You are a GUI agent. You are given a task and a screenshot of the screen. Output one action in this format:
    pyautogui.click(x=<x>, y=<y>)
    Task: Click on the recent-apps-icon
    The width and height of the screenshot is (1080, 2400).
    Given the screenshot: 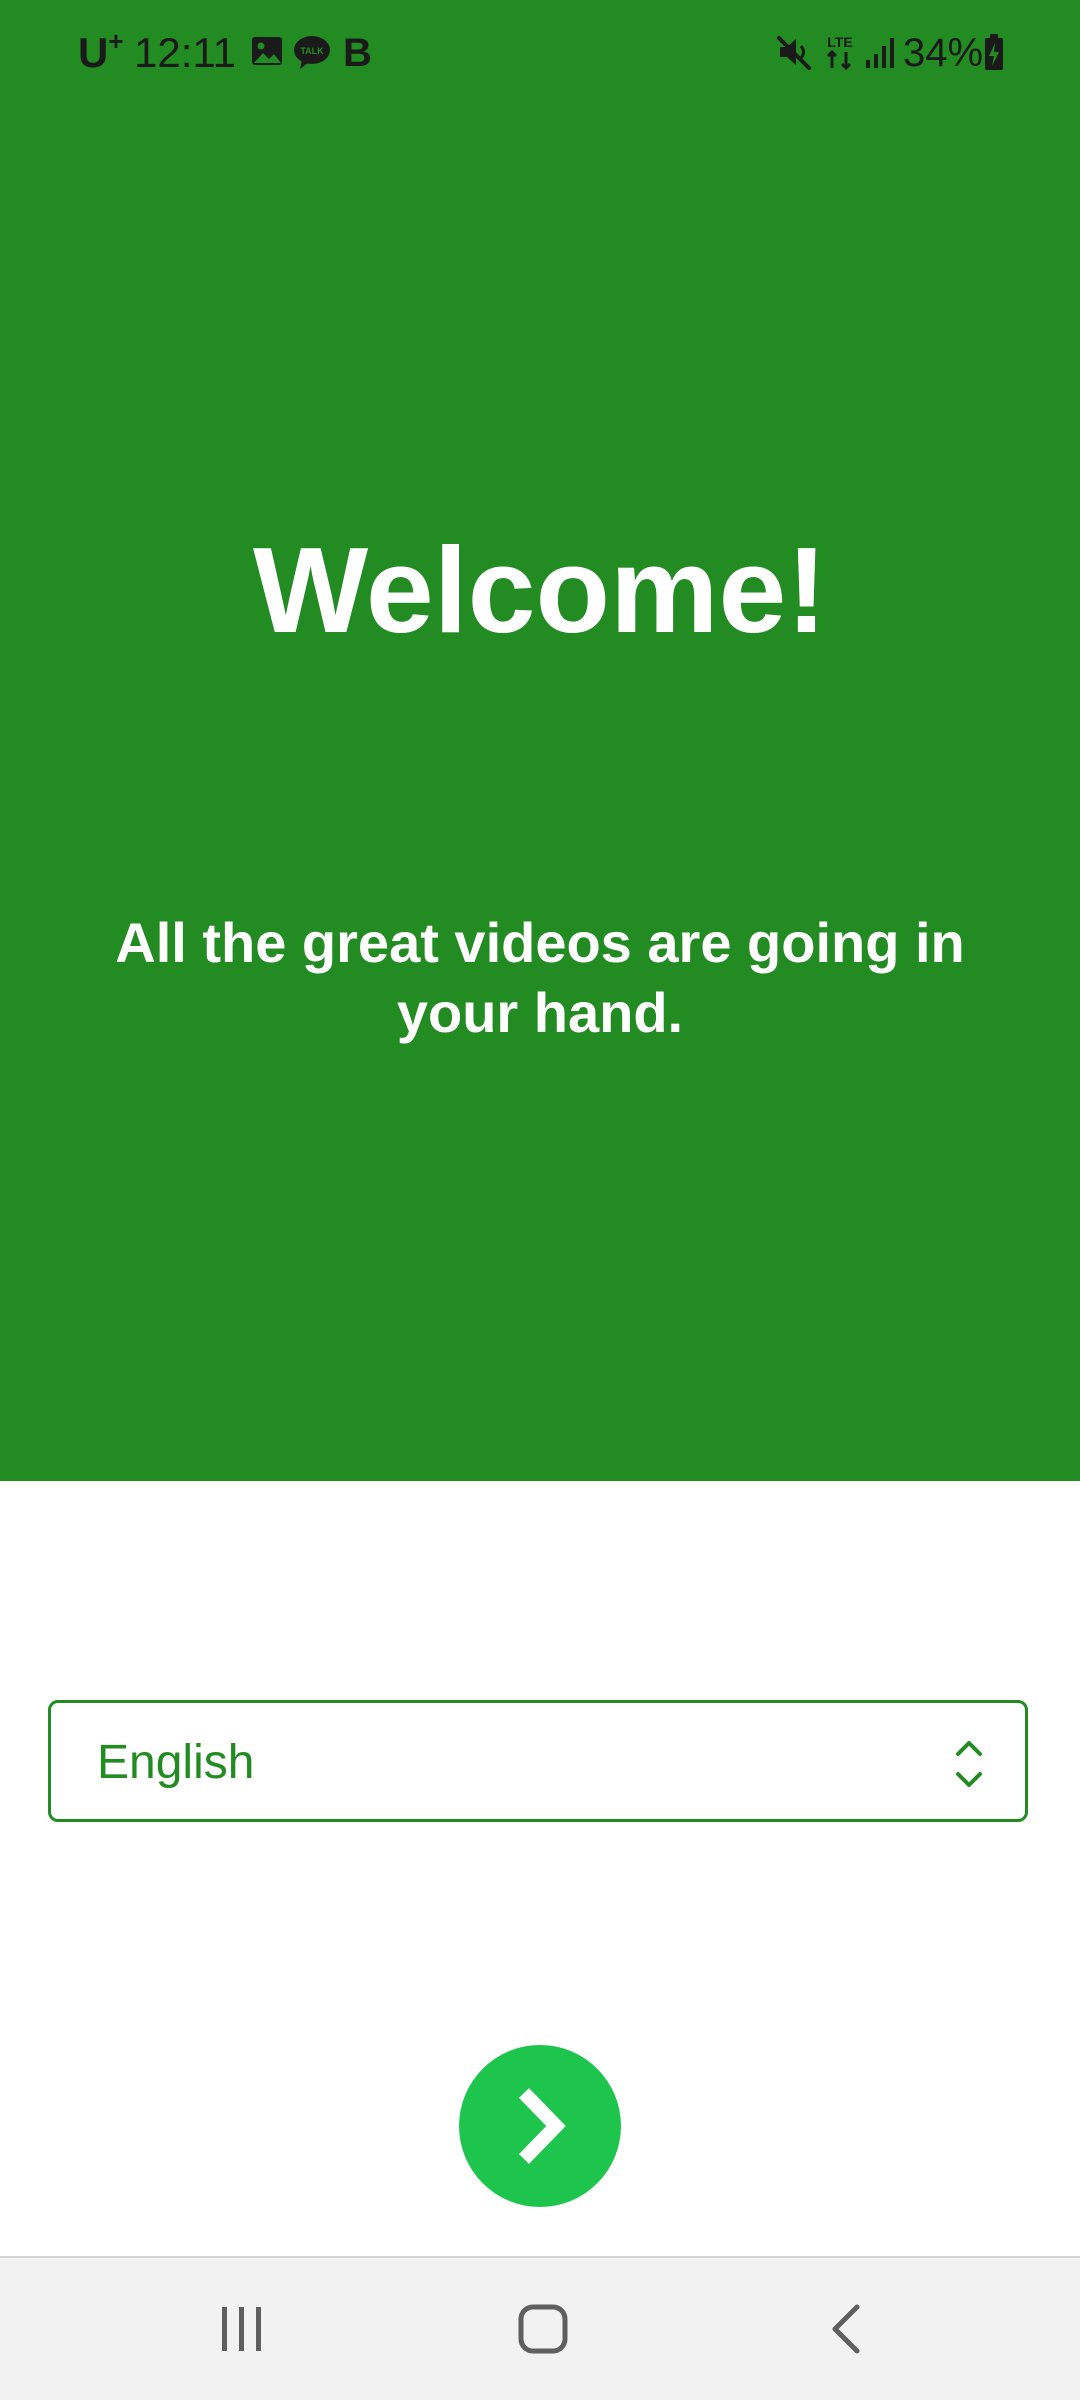 What is the action you would take?
    pyautogui.click(x=241, y=2329)
    